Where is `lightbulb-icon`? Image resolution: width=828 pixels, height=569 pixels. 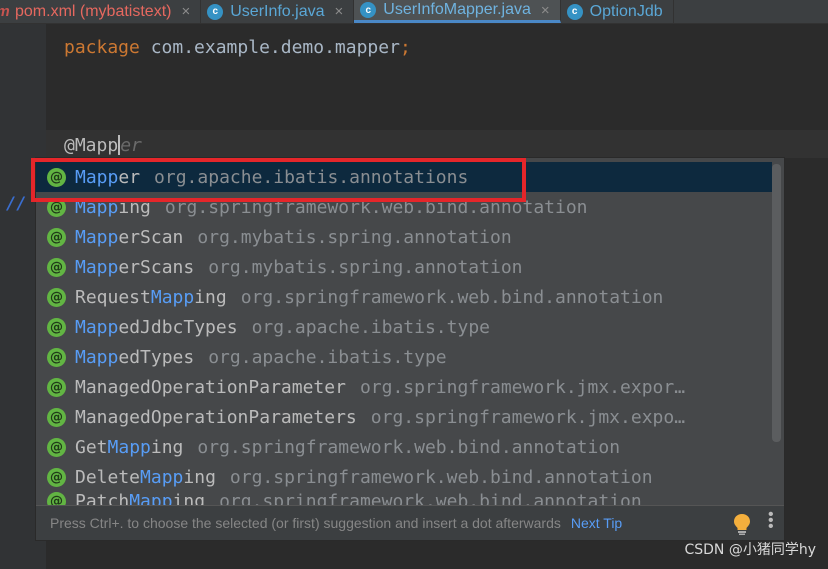 lightbulb-icon is located at coordinates (742, 524).